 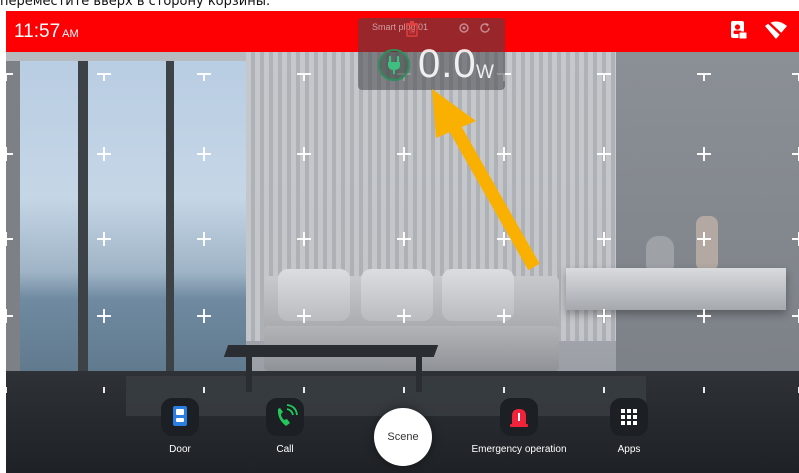 I want to click on clock: 11:57 AM, so click(x=46, y=32).